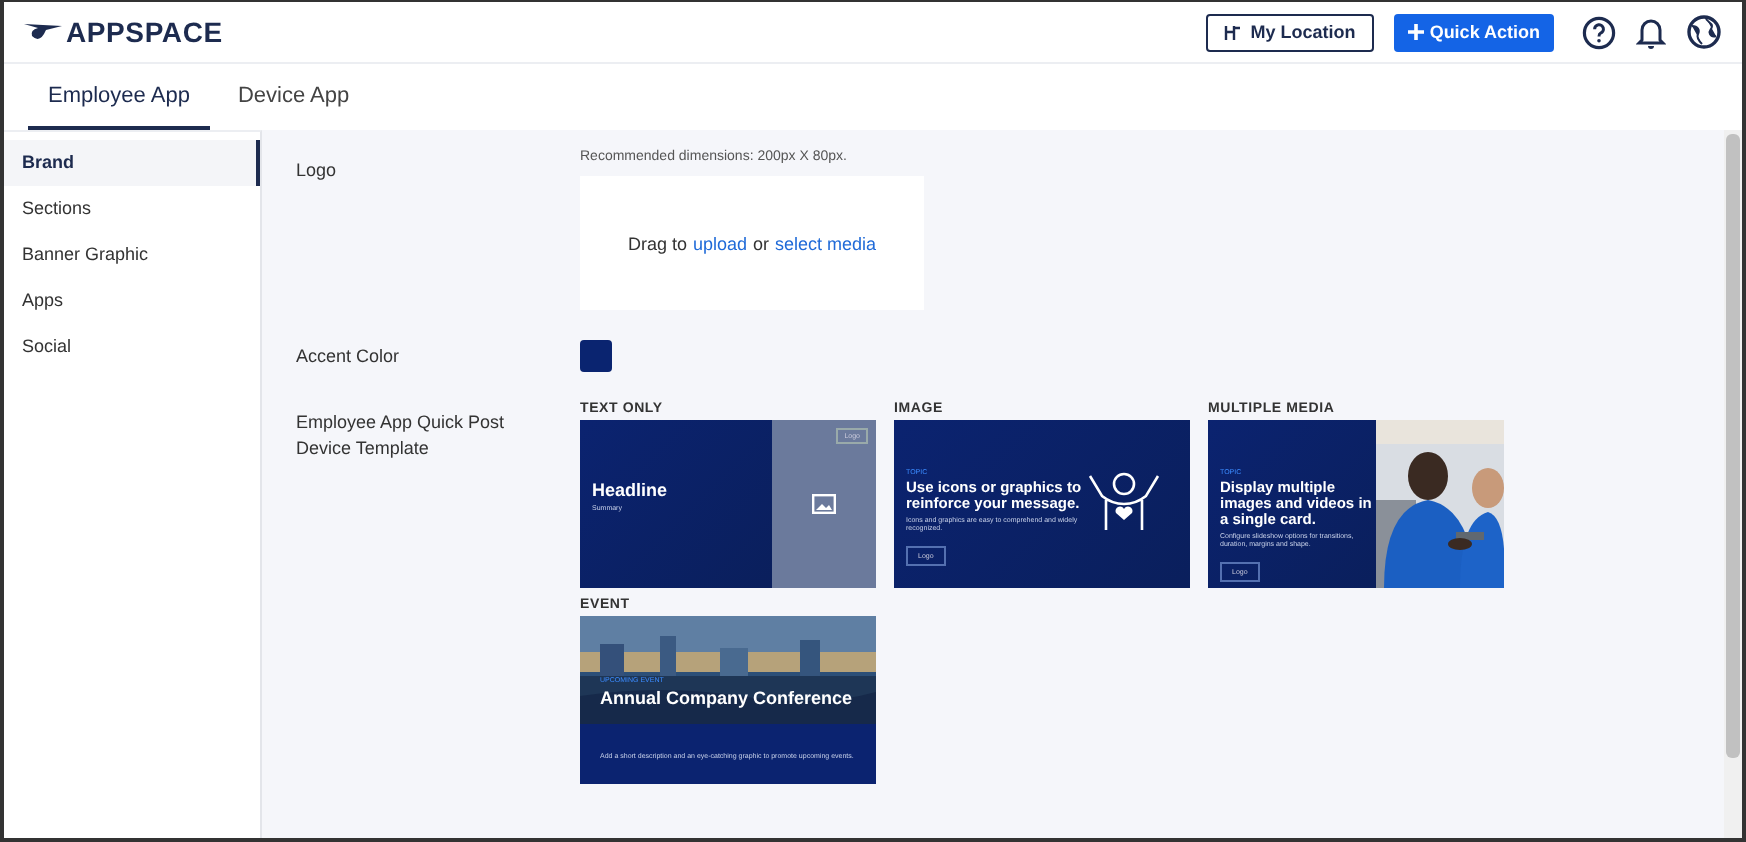  I want to click on setting-label: Employee App Quick Post Device Template, so click(401, 436).